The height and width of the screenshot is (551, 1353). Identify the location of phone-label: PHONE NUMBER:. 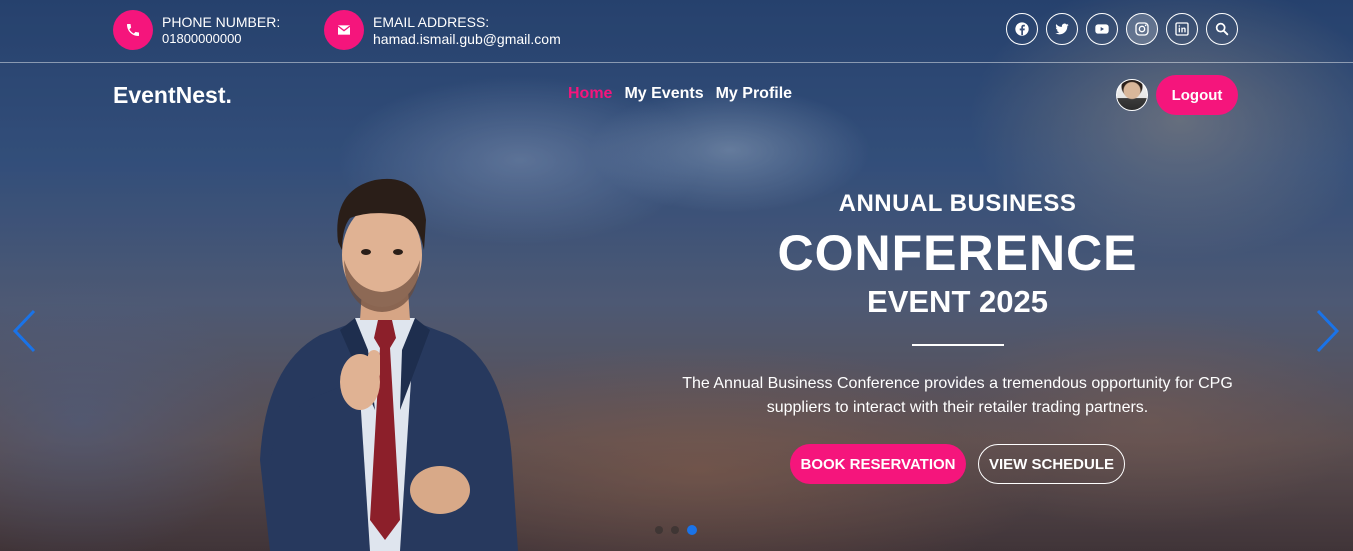
(221, 22).